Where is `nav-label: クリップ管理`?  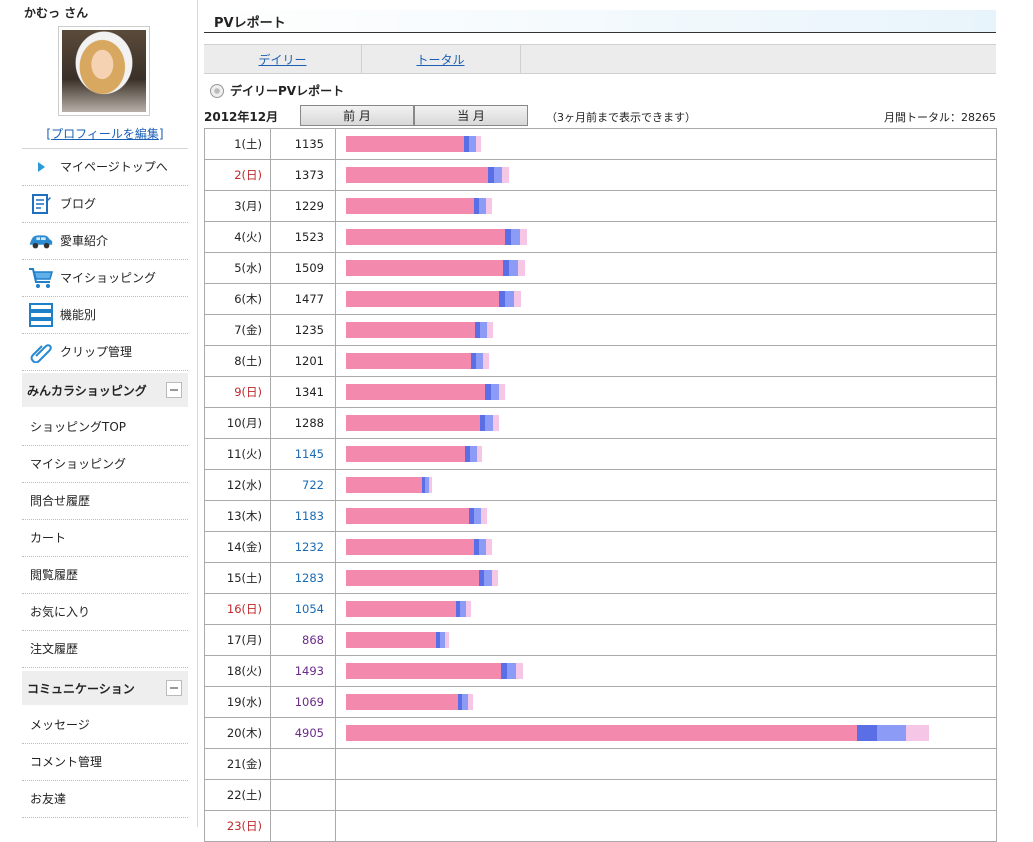 nav-label: クリップ管理 is located at coordinates (96, 352).